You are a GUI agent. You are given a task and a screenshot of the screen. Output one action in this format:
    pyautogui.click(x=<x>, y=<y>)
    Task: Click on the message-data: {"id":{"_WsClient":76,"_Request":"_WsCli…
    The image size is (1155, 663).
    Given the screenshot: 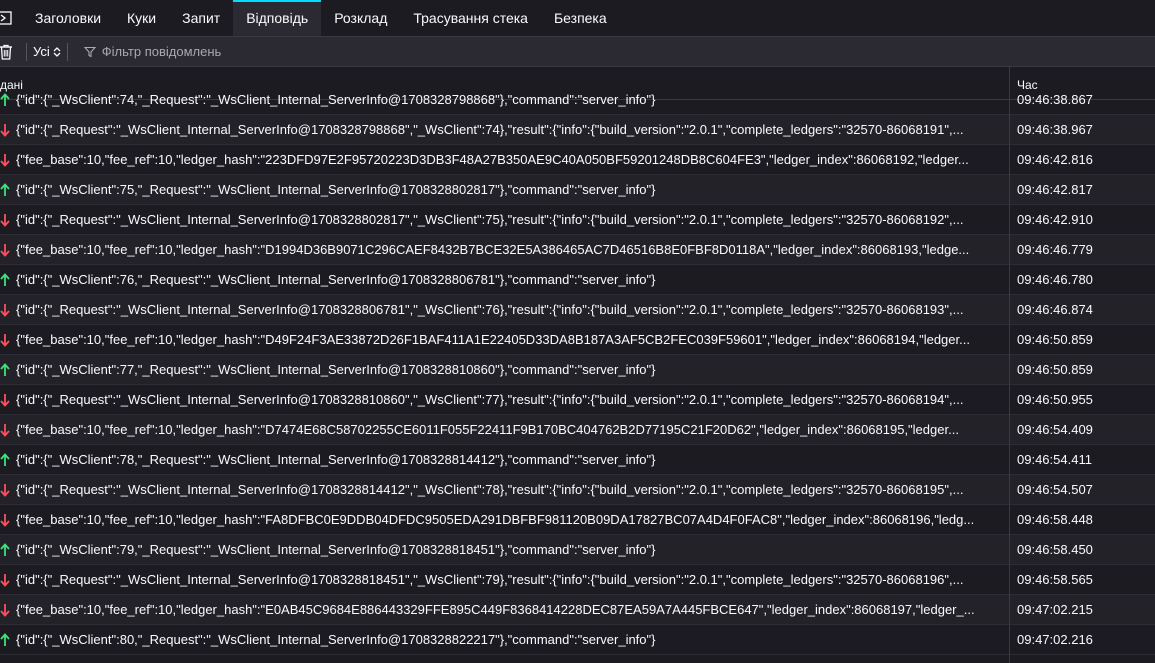 What is the action you would take?
    pyautogui.click(x=336, y=279)
    